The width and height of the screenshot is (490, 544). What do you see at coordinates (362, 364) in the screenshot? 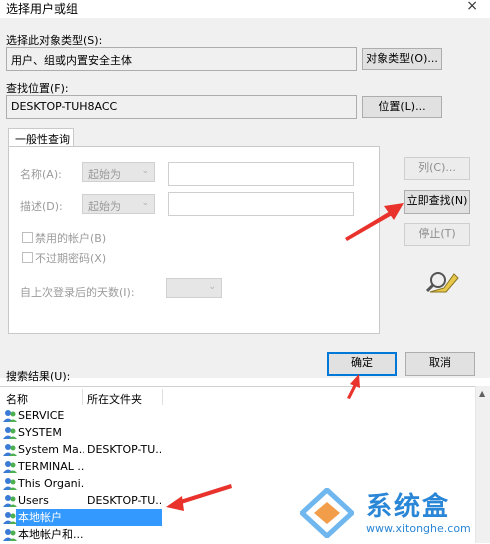
I see `ok-button: 确定` at bounding box center [362, 364].